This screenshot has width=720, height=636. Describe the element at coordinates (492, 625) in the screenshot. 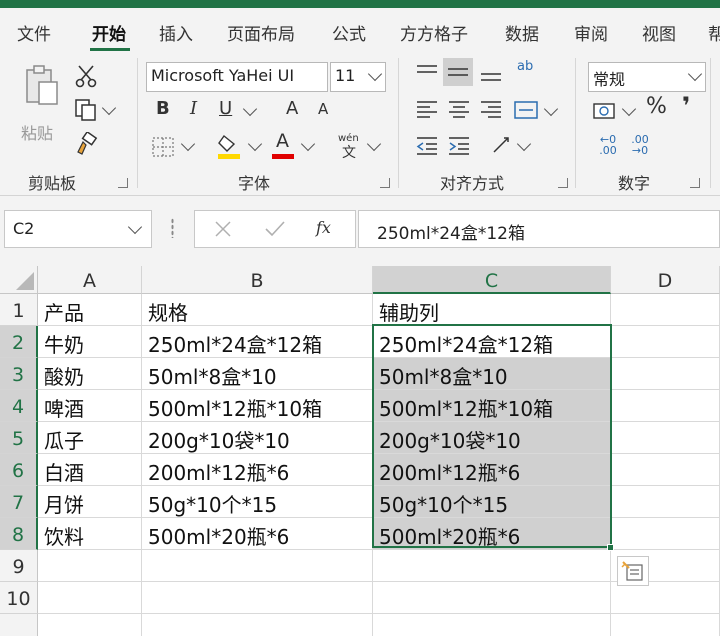

I see `cell-c11` at that location.